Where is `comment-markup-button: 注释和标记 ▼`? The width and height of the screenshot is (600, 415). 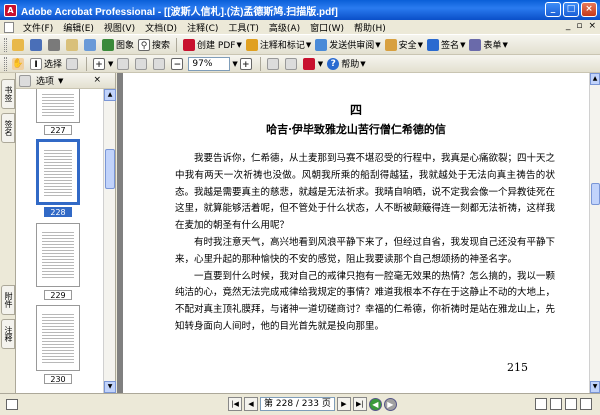
comment-markup-button: 注释和标记 ▼ is located at coordinates (278, 45).